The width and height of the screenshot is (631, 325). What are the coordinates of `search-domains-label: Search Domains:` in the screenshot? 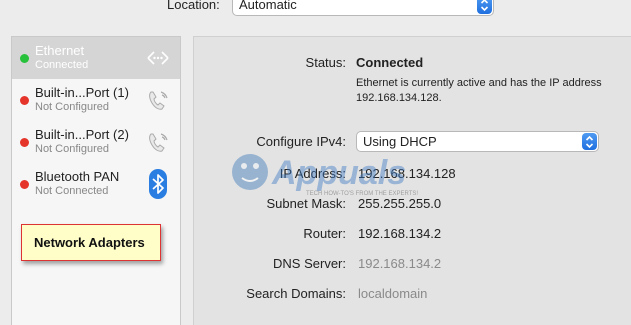 It's located at (296, 293).